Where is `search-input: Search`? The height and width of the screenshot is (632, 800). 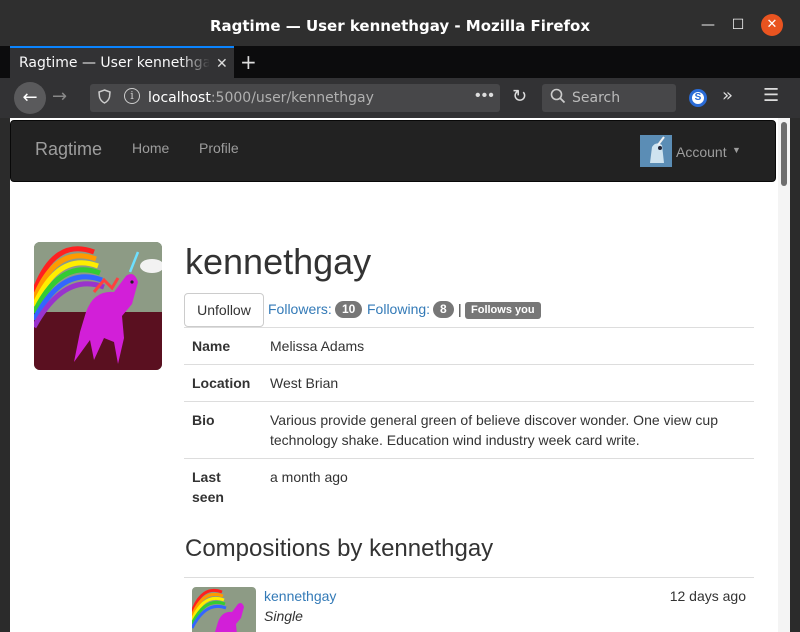 search-input: Search is located at coordinates (609, 98).